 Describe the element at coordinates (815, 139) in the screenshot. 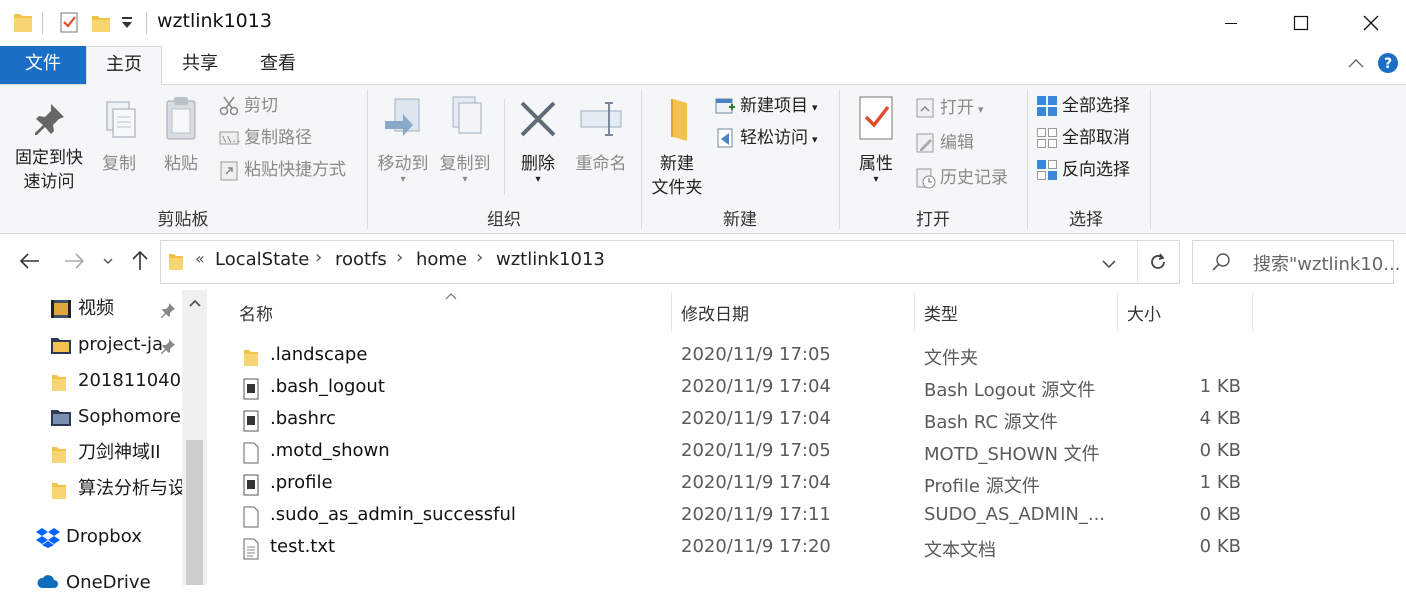

I see `easy-access-dropdown-icon: ▾` at that location.